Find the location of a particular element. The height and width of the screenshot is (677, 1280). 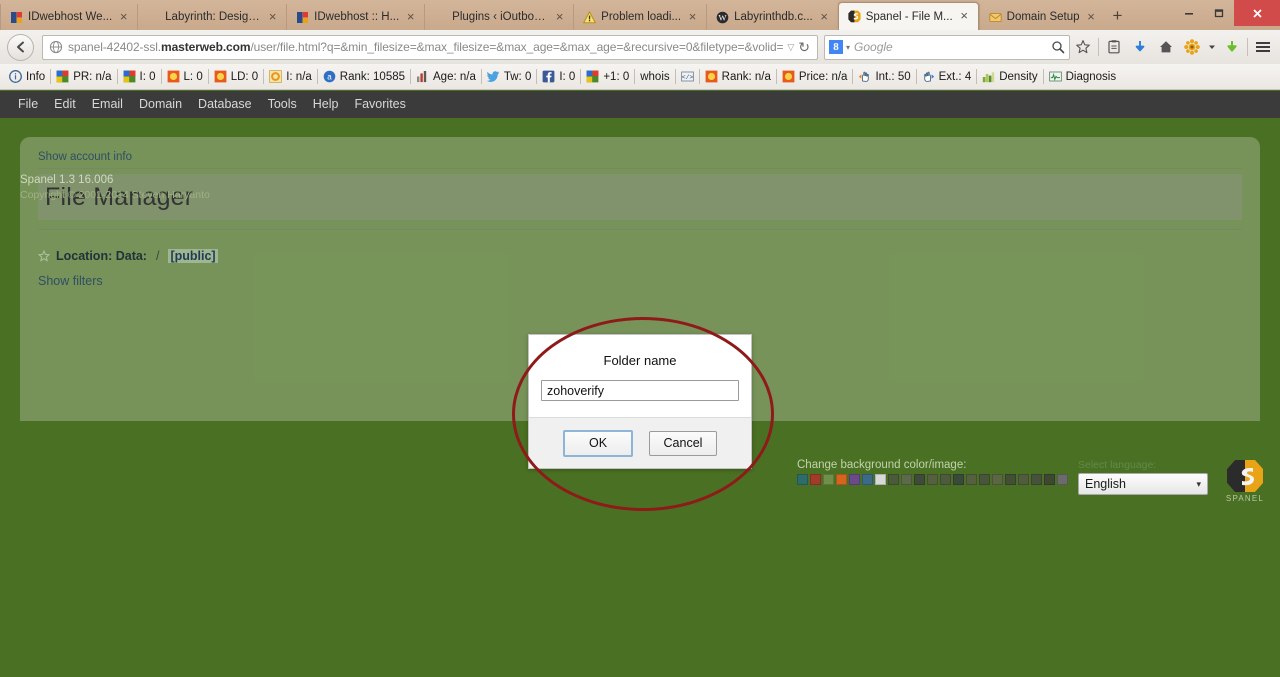

seo-toolbar-item: Density is located at coordinates (1009, 77).